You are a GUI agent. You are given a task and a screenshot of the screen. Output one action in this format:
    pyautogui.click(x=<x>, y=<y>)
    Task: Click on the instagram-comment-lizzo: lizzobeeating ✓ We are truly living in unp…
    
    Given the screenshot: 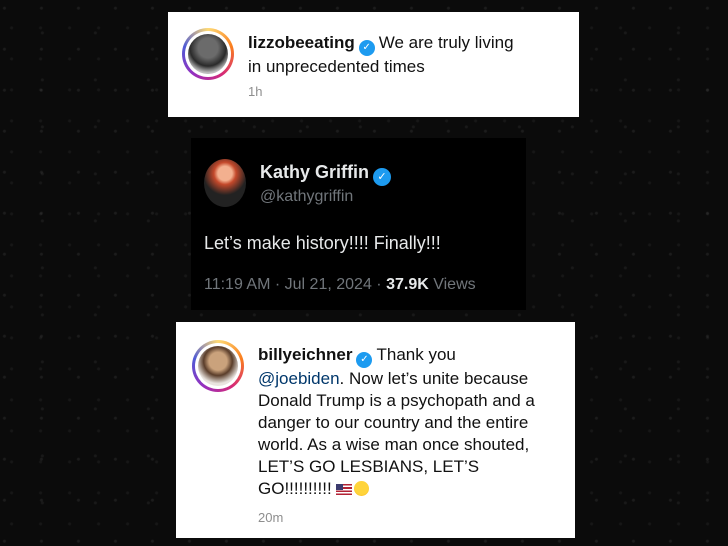 What is the action you would take?
    pyautogui.click(x=373, y=64)
    